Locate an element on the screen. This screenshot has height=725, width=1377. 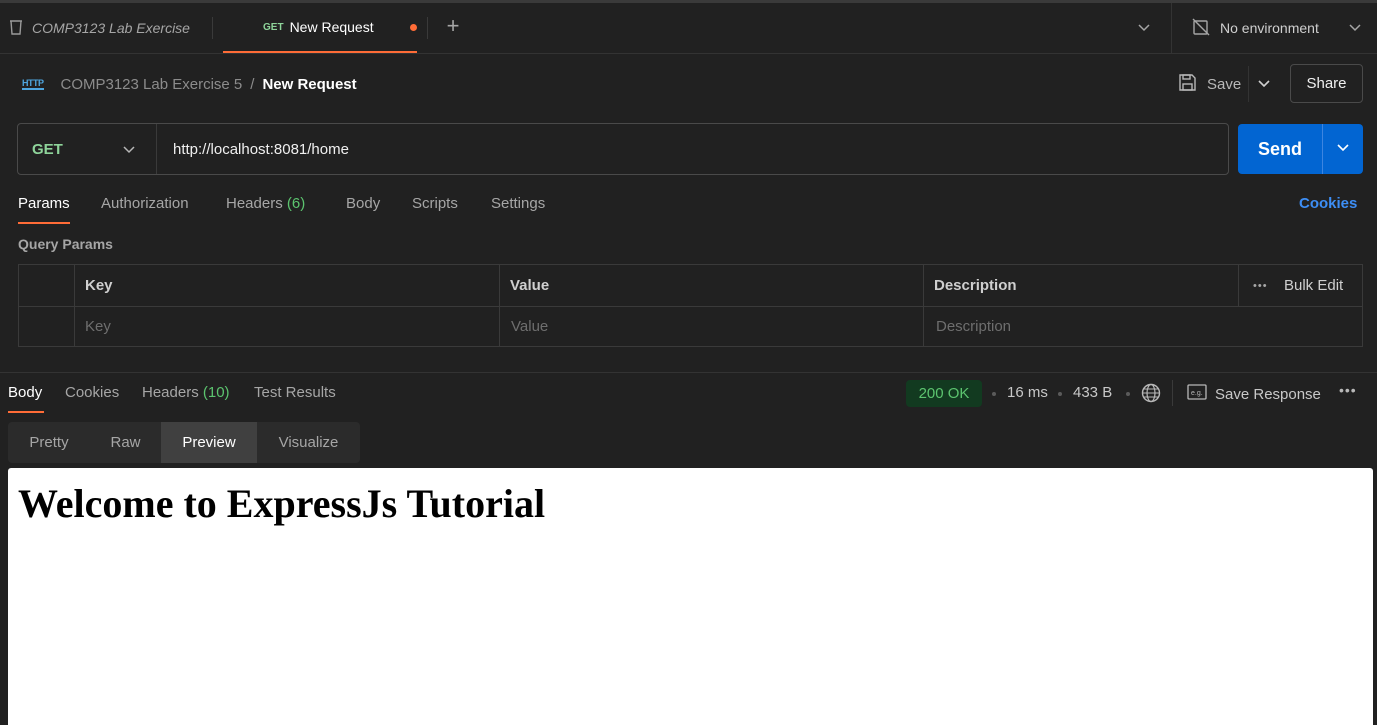
tab-params: Params is located at coordinates (44, 209).